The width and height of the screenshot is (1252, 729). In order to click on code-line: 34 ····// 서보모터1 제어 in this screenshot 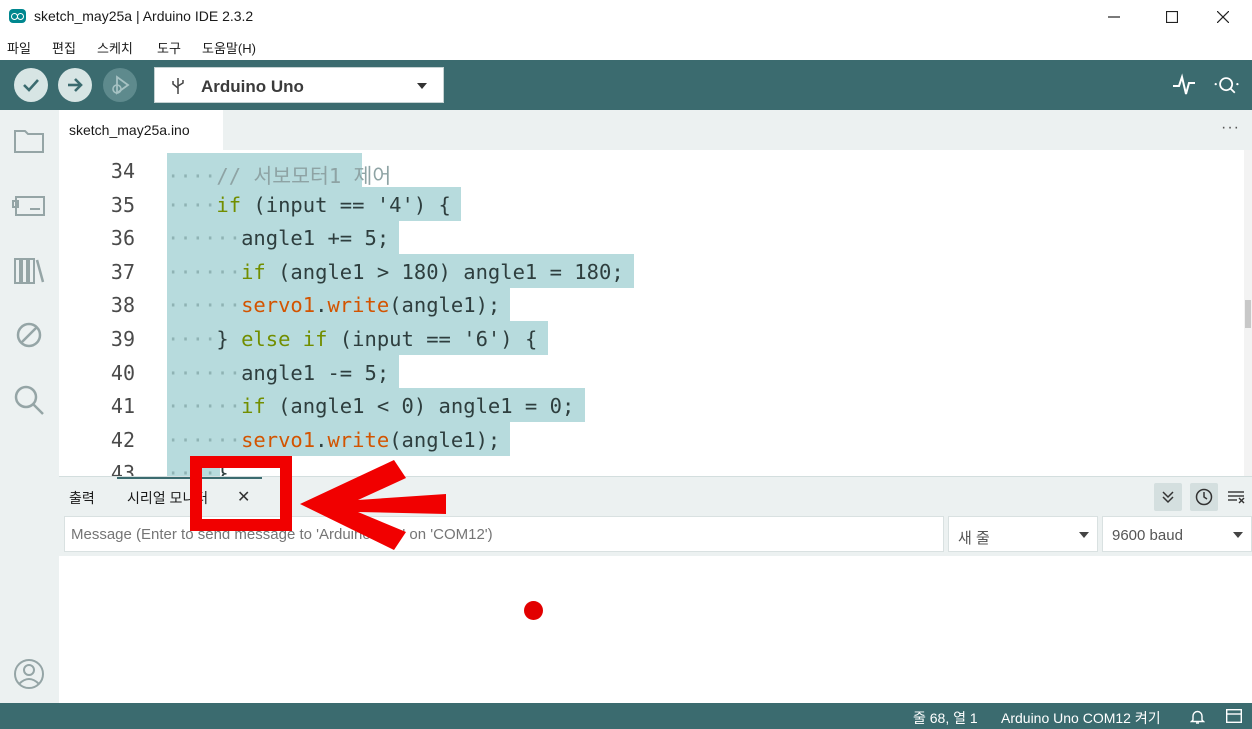, I will do `click(649, 171)`.